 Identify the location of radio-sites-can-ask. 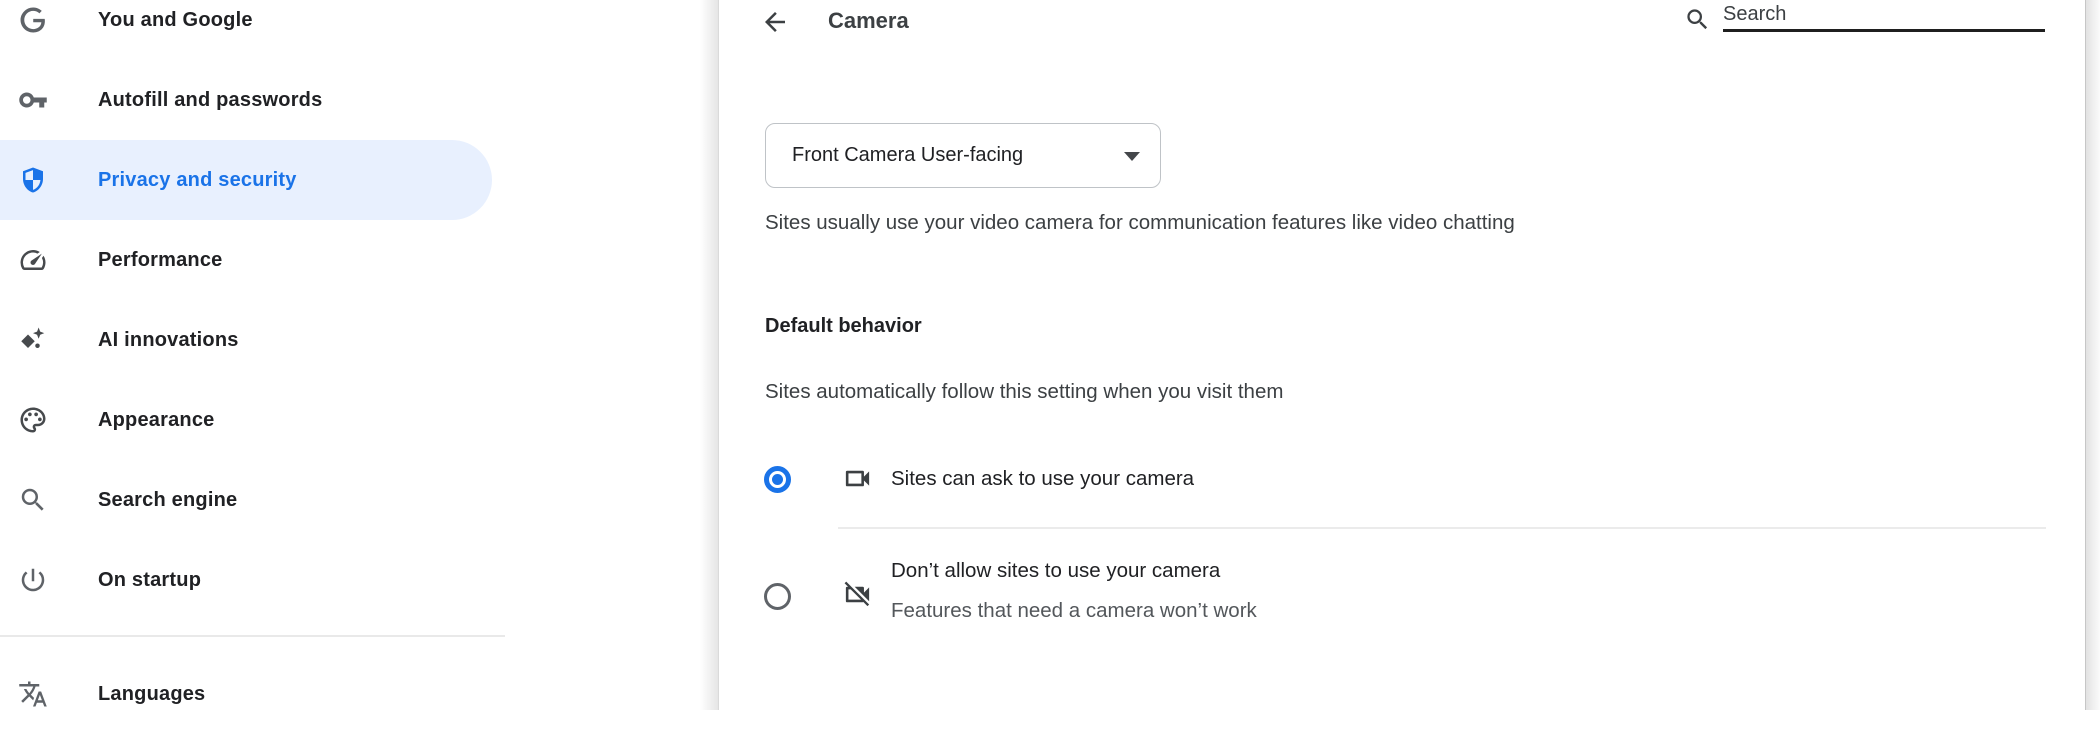
(777, 479).